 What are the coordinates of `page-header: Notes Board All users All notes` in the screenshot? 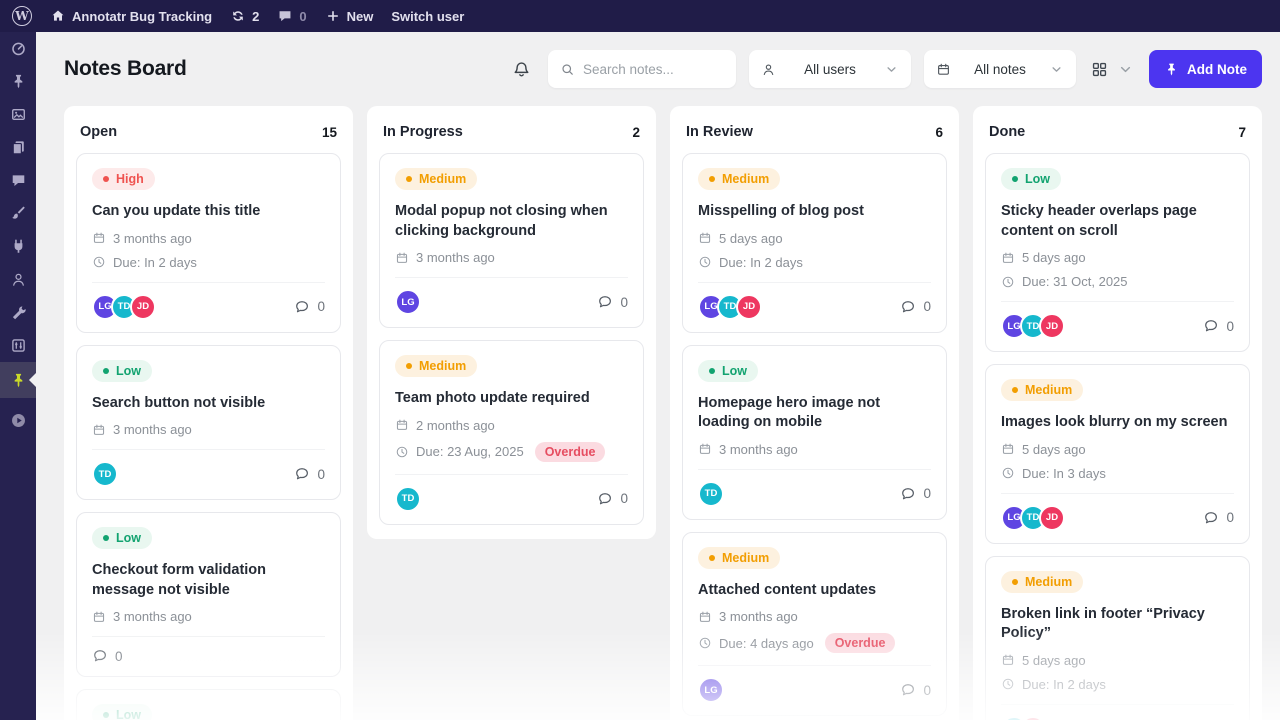 It's located at (658, 69).